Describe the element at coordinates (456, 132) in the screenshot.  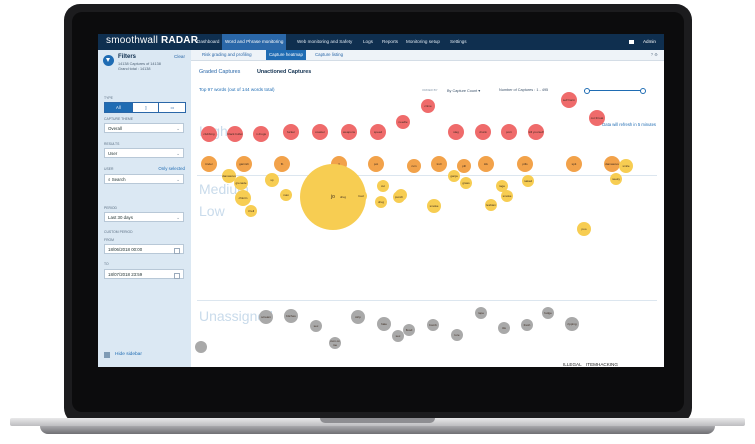
I see `word-bubble-high: slag` at that location.